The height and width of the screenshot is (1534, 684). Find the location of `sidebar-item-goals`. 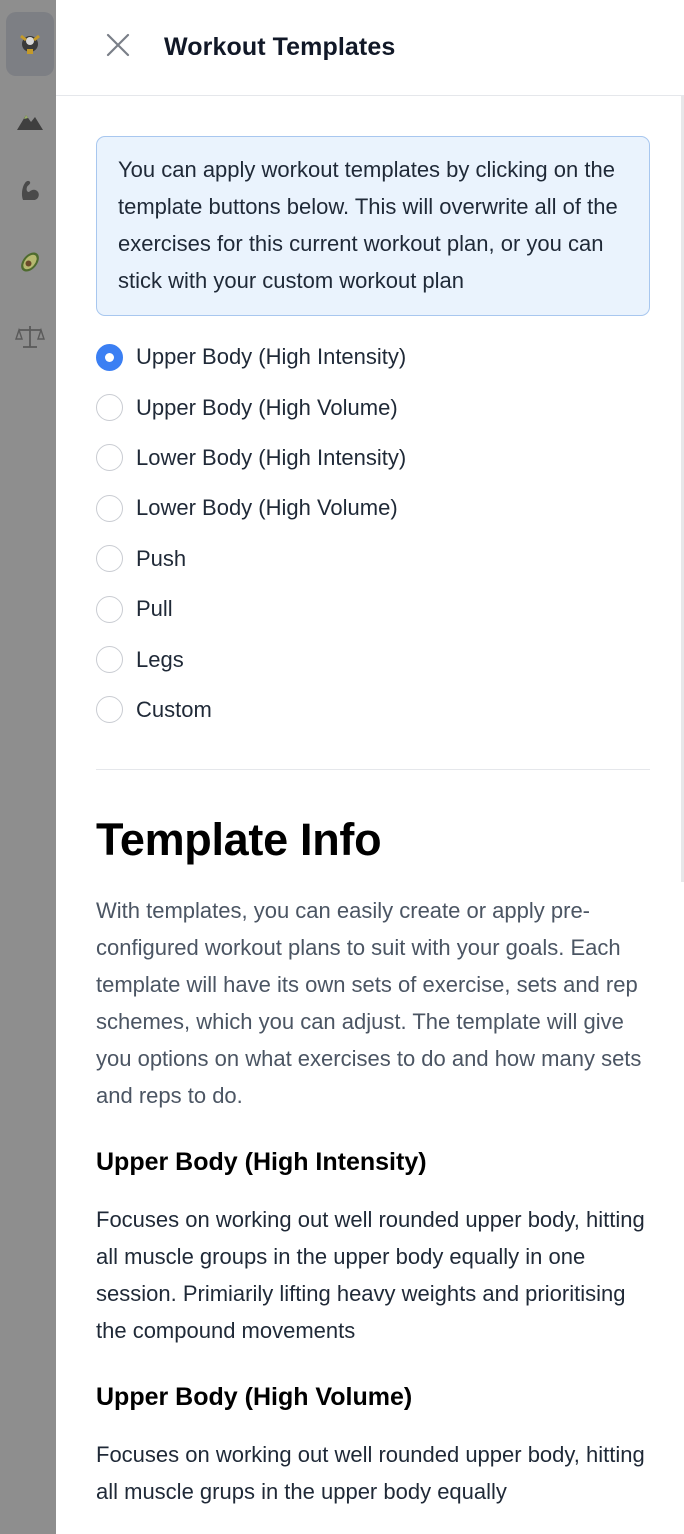

sidebar-item-goals is located at coordinates (30, 120).